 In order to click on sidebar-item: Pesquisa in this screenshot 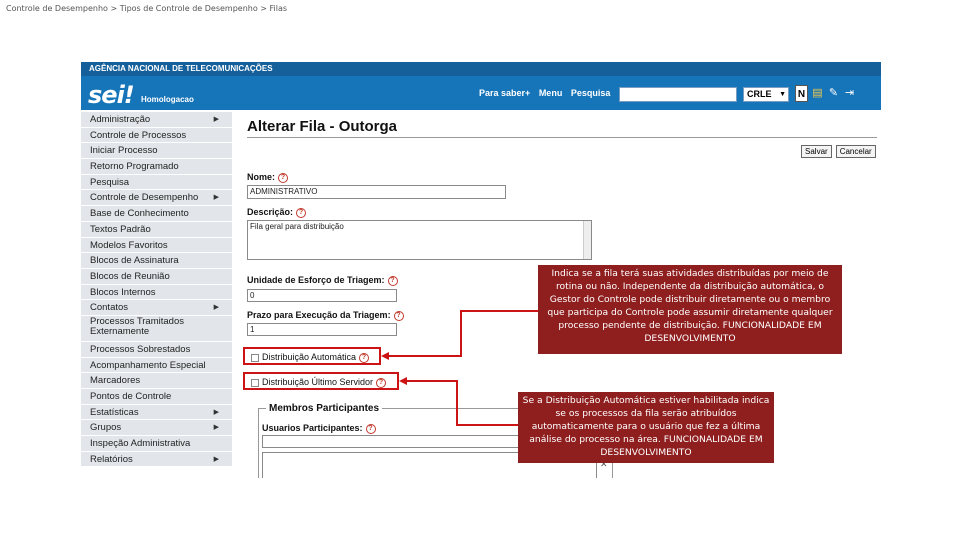, I will do `click(156, 182)`.